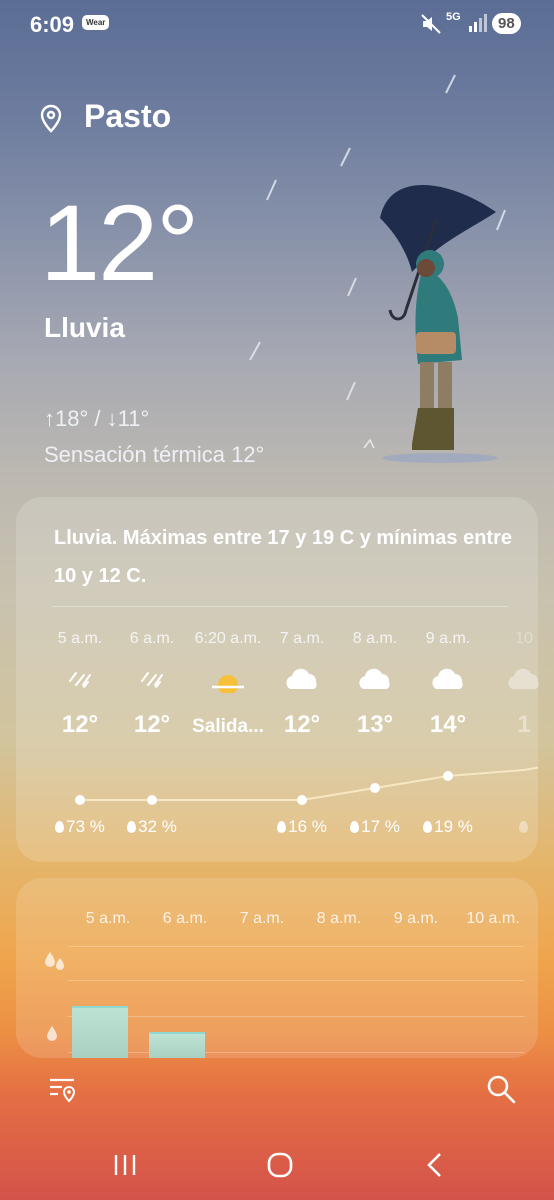 This screenshot has width=554, height=1200. I want to click on location-name: Pasto, so click(127, 116).